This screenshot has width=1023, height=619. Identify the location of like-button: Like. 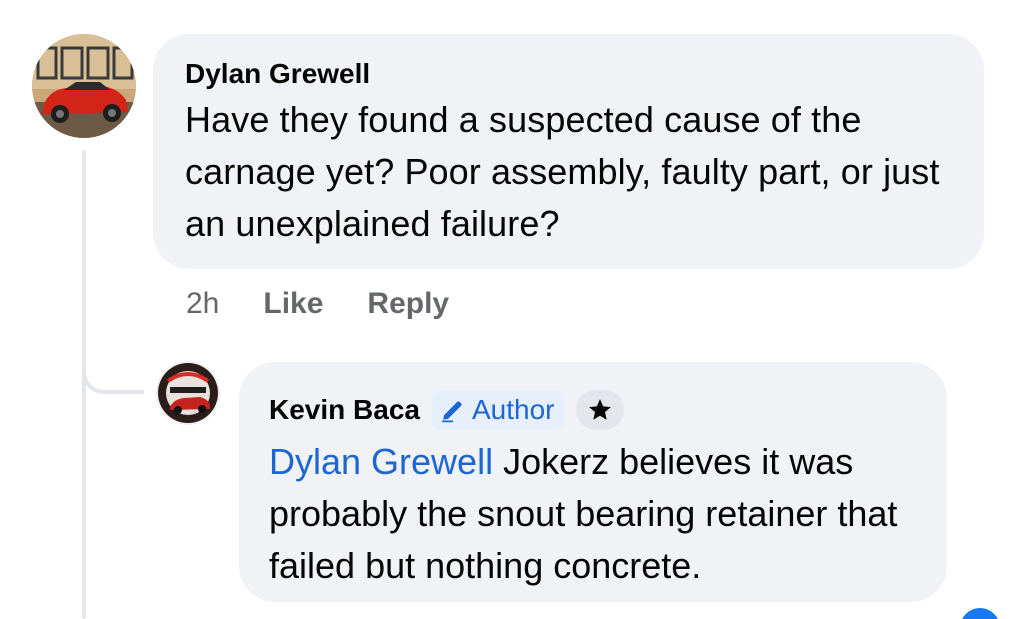
(293, 304).